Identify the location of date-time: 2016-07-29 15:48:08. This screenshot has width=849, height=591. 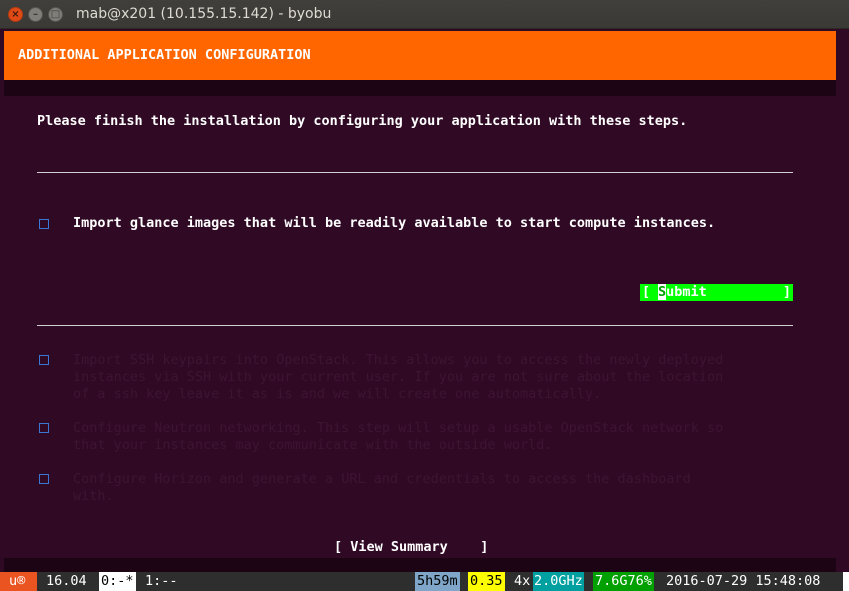
(743, 581).